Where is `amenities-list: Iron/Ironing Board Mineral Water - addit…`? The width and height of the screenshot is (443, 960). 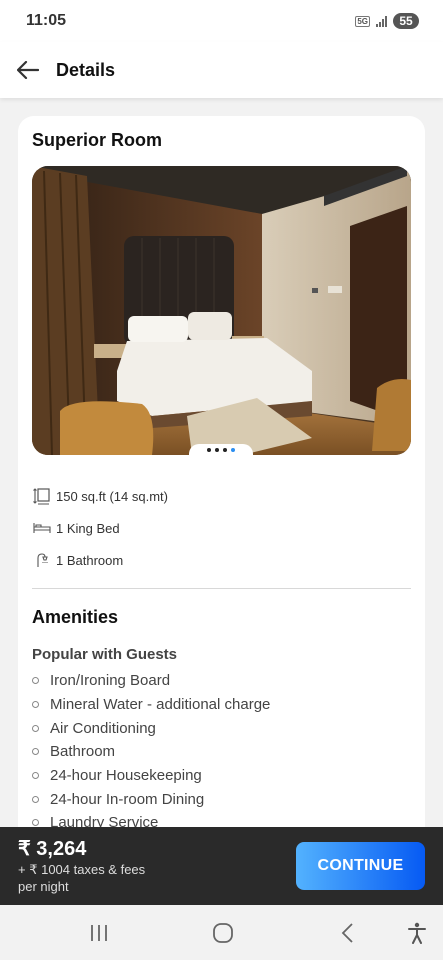 amenities-list: Iron/Ironing Board Mineral Water - addit… is located at coordinates (221, 752).